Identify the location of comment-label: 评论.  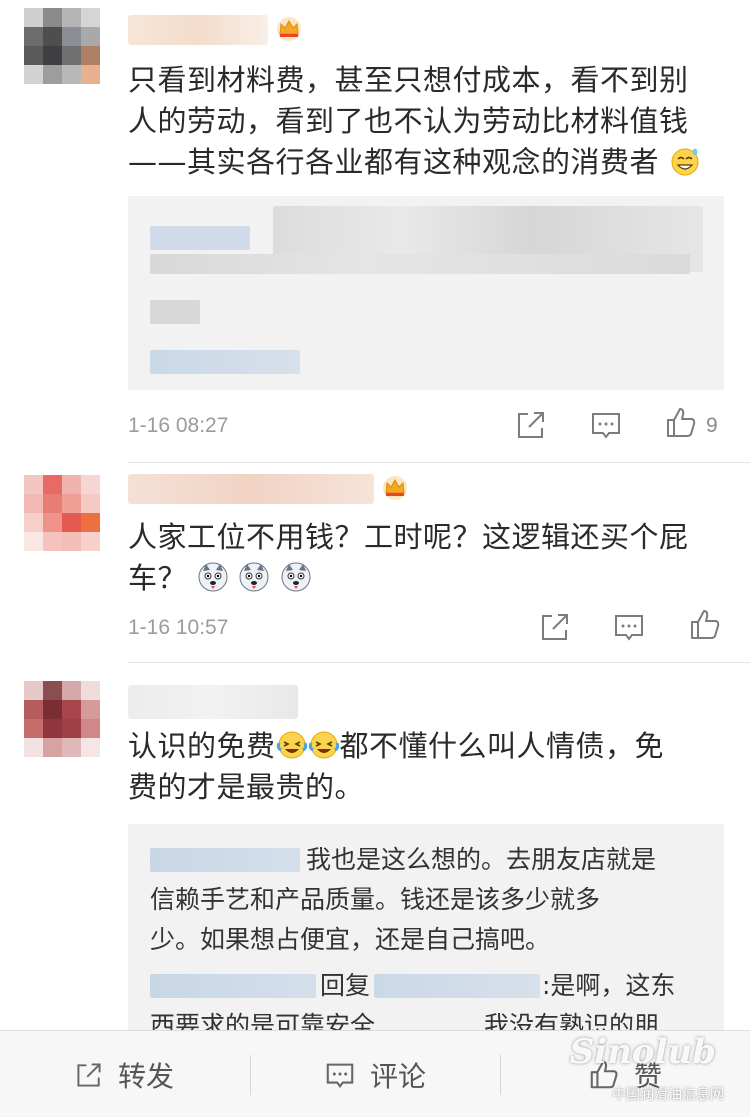
(398, 1076).